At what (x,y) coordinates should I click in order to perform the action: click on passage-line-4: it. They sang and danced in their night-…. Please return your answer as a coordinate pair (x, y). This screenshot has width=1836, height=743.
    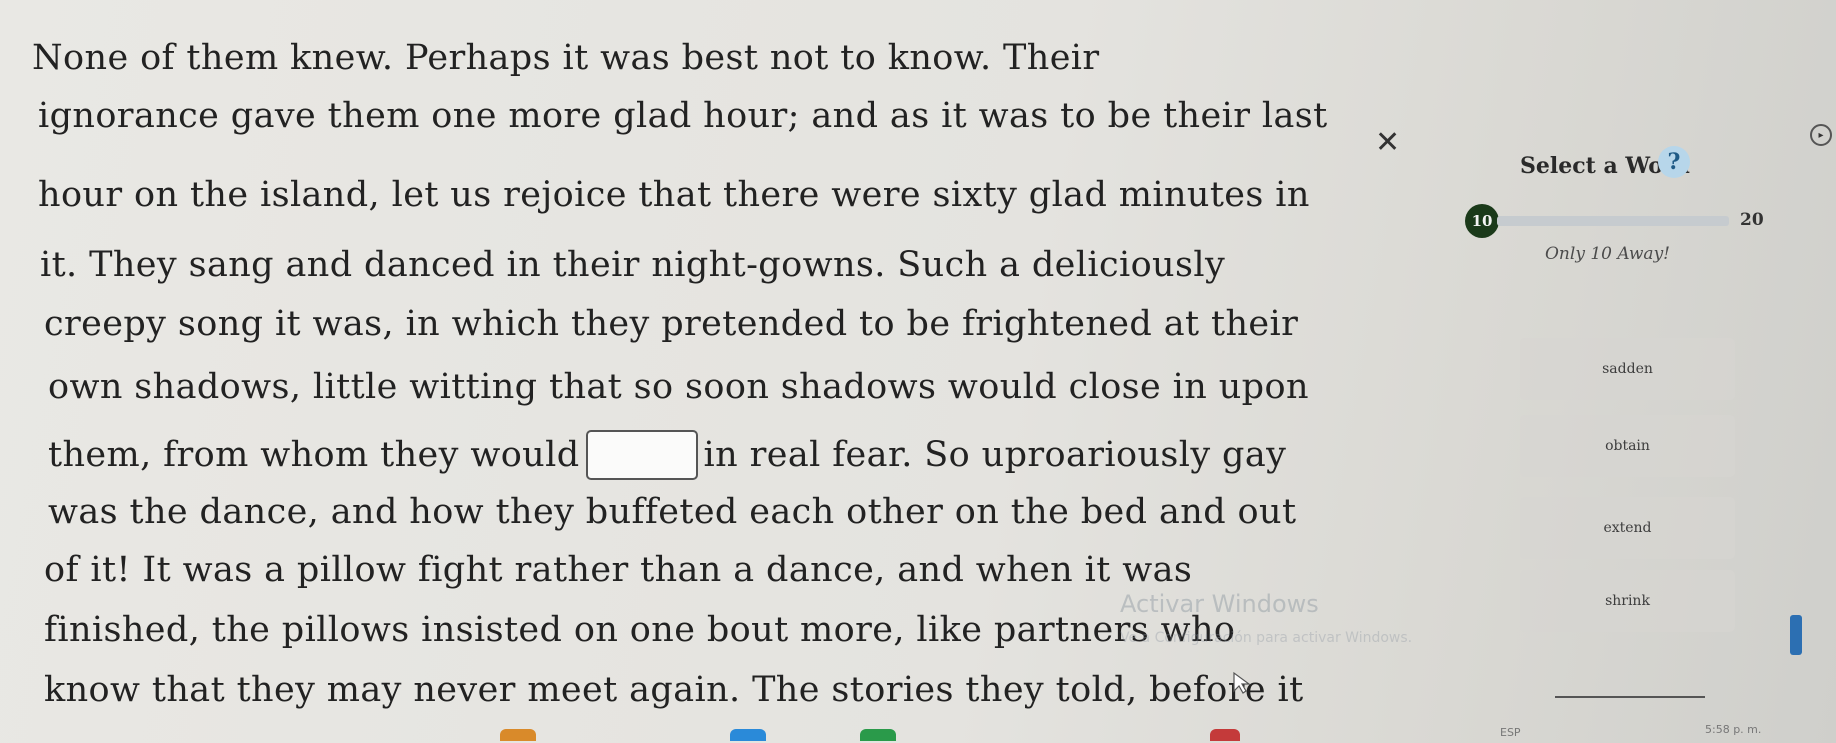
    Looking at the image, I should click on (633, 265).